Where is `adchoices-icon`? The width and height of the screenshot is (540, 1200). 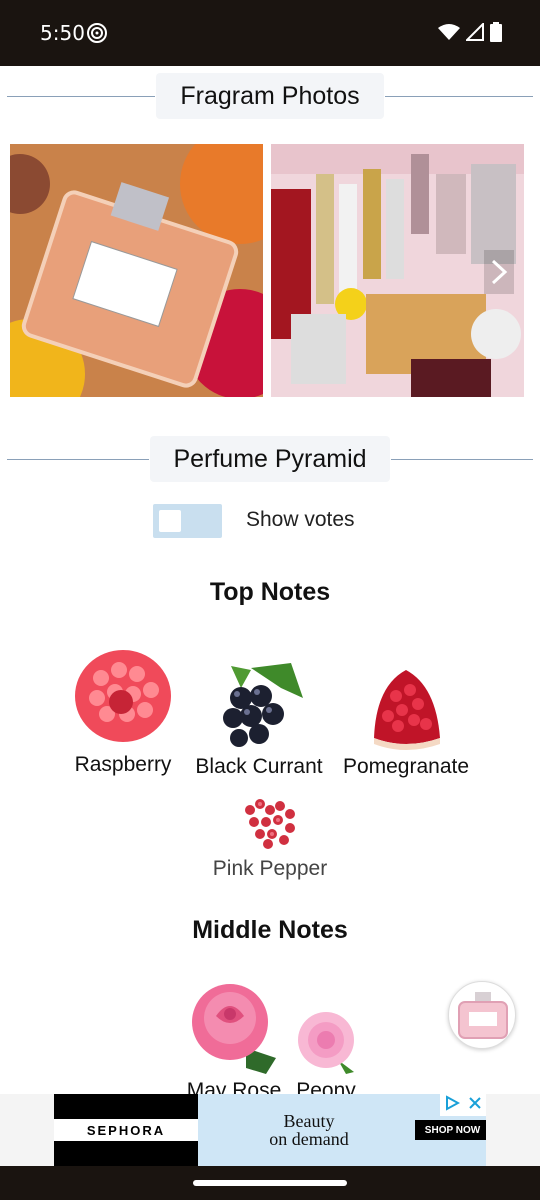 adchoices-icon is located at coordinates (452, 1105).